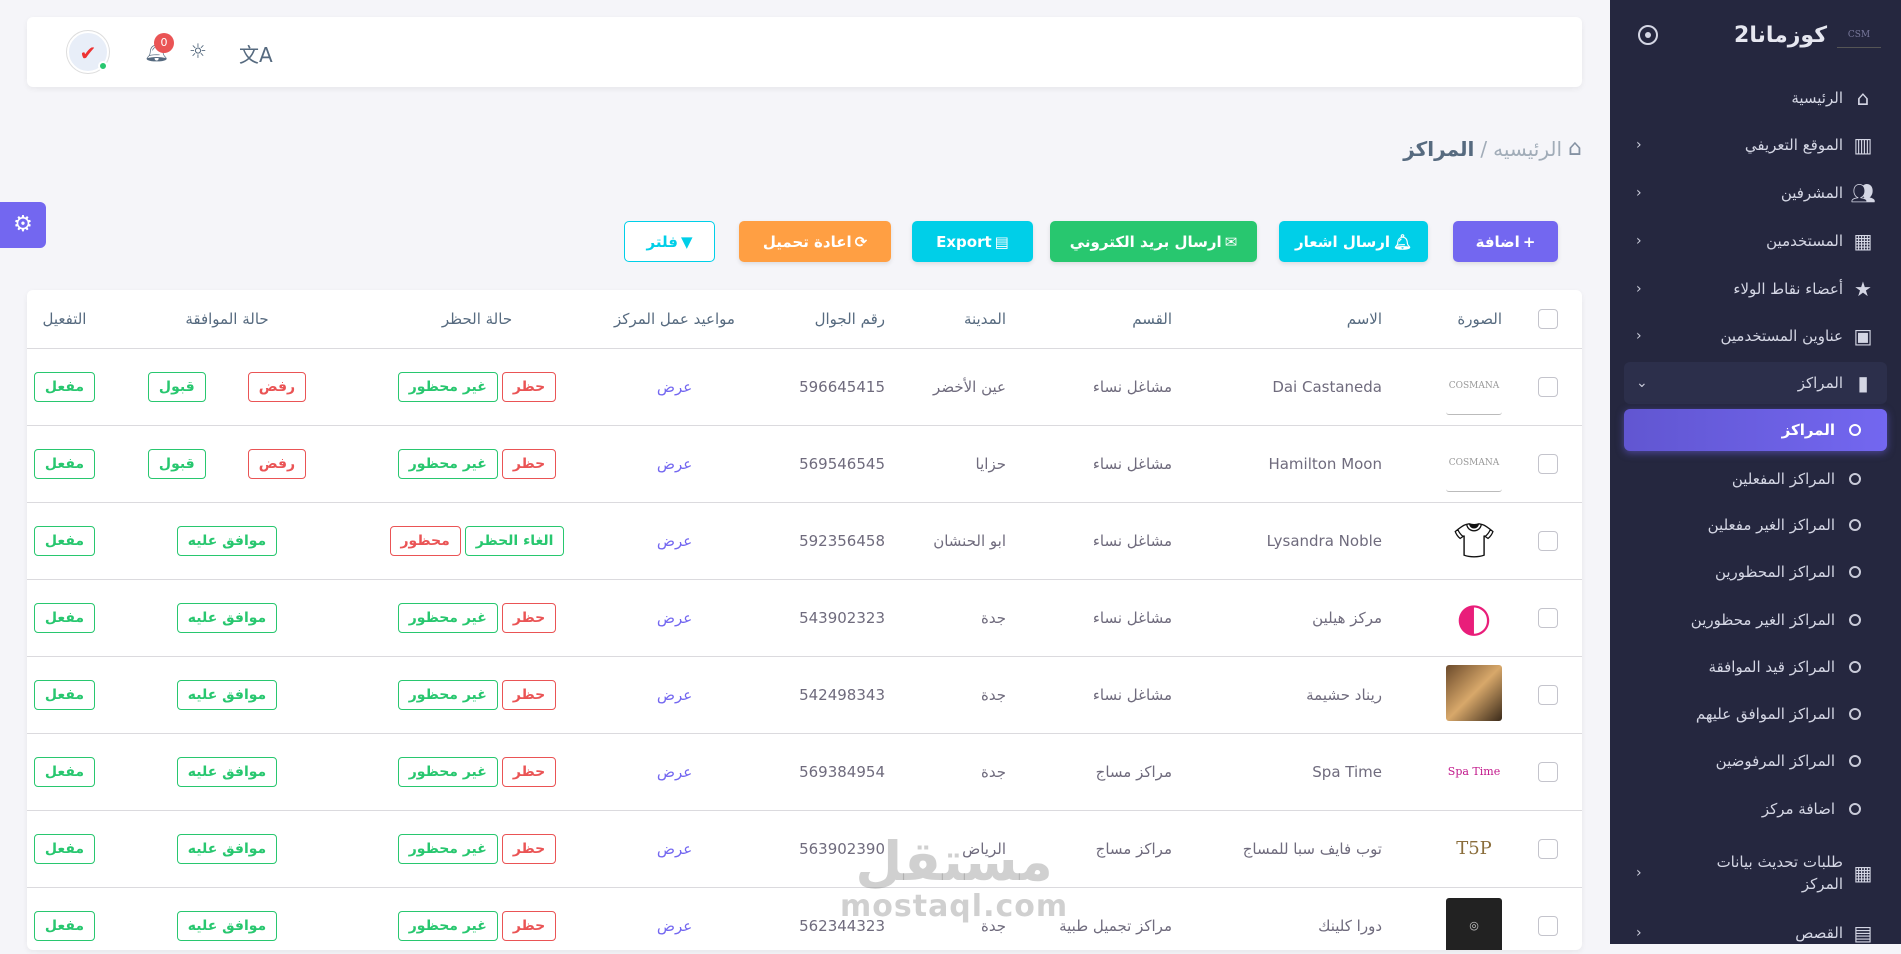 The width and height of the screenshot is (1901, 954). What do you see at coordinates (972, 241) in the screenshot?
I see `export-button: Export ▤` at bounding box center [972, 241].